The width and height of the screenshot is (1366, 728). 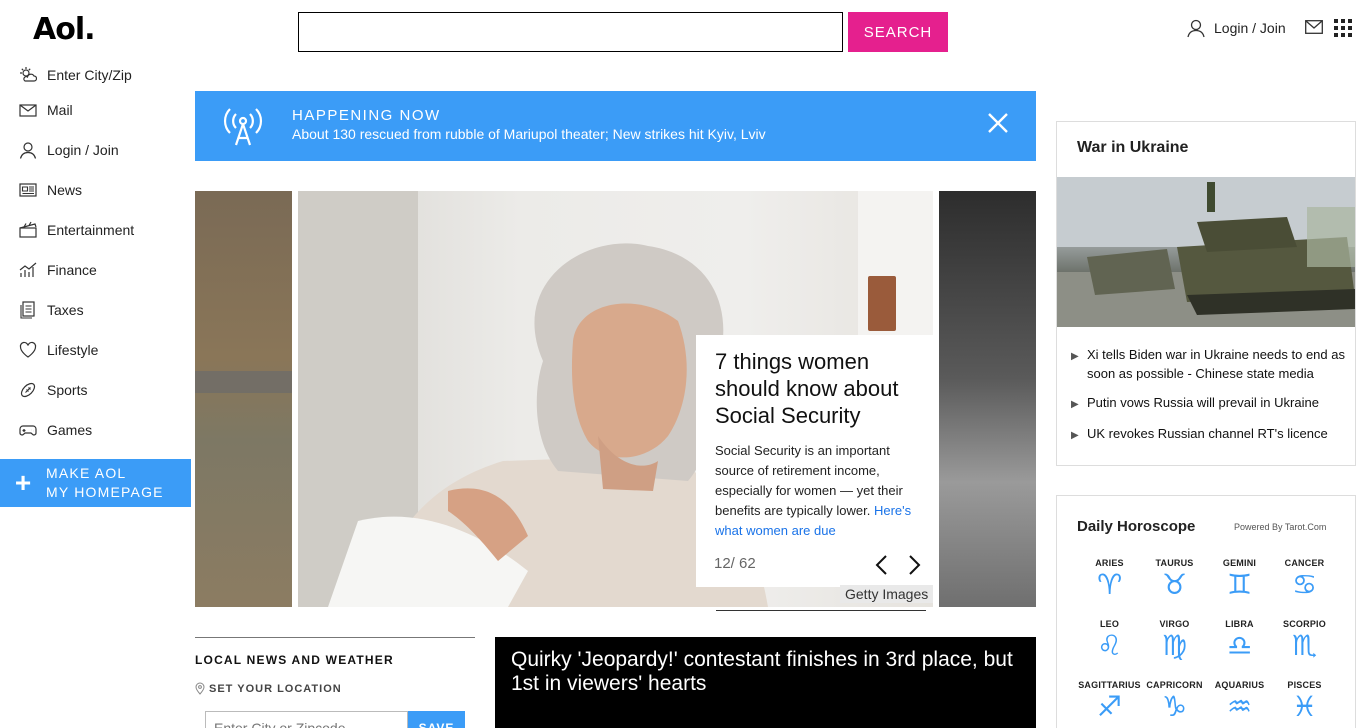 I want to click on libra-icon: ♎, so click(x=1239, y=645).